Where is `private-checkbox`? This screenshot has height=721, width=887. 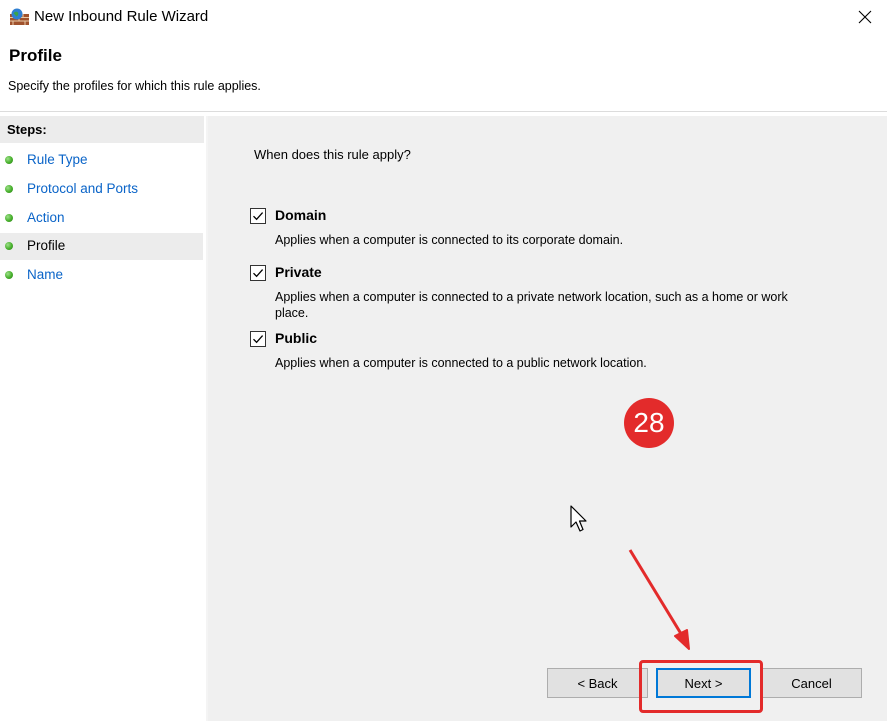 private-checkbox is located at coordinates (258, 273).